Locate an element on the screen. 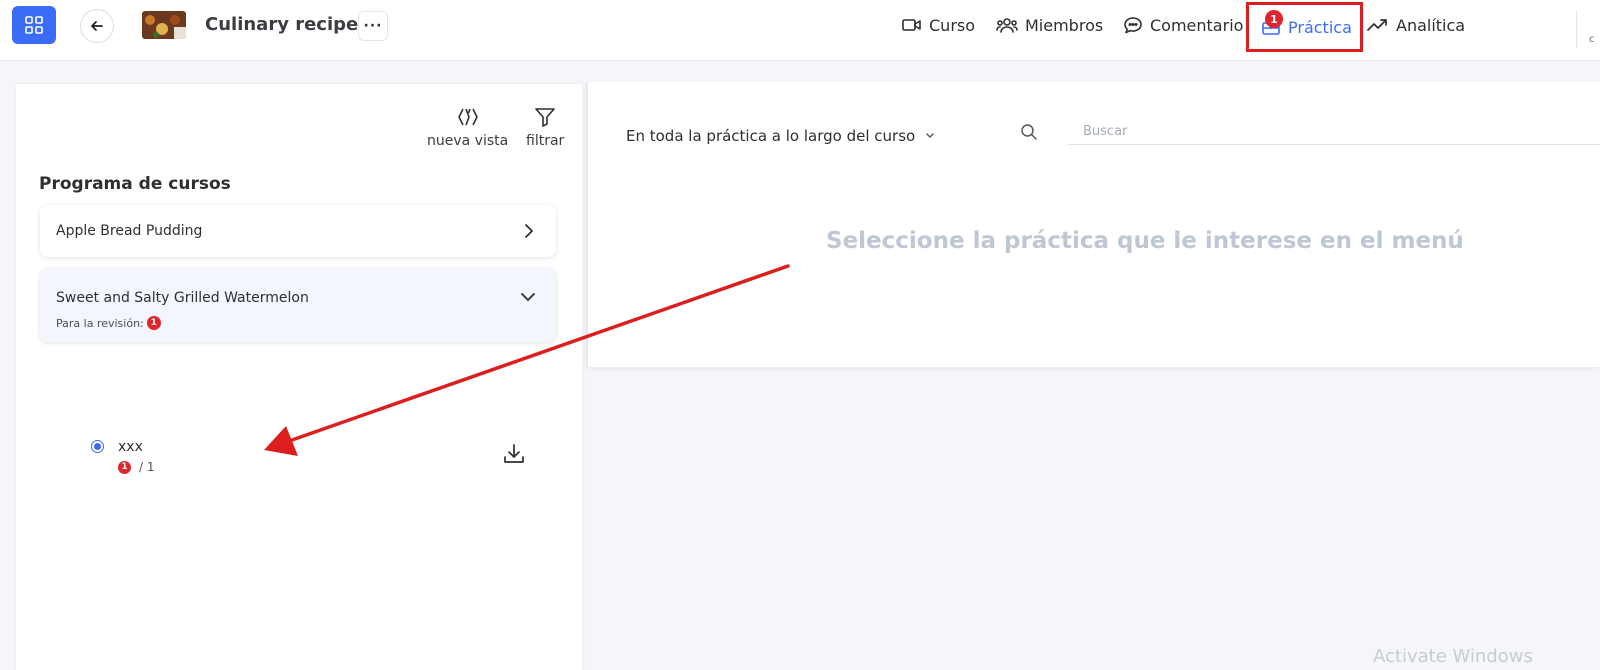 This screenshot has height=670, width=1600. course-item-title: Apple Bread Pudding is located at coordinates (129, 231).